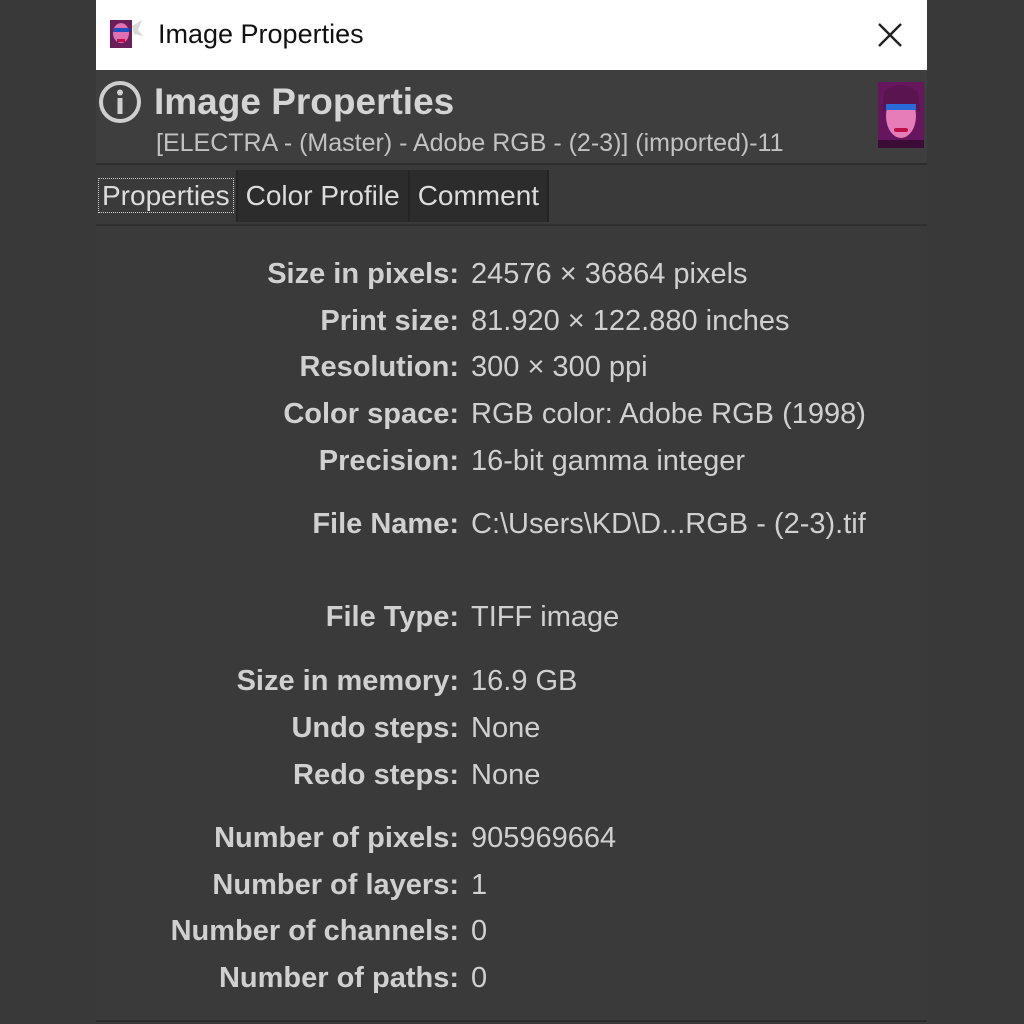  I want to click on prop-value: RGB color: Adobe RGB (1998), so click(668, 414).